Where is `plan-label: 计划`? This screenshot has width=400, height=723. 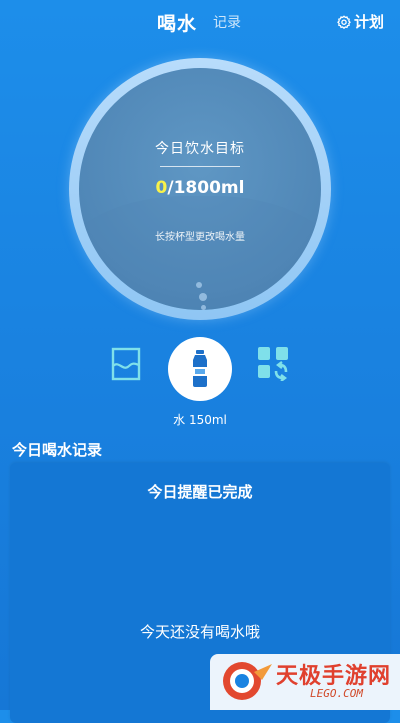 plan-label: 计划 is located at coordinates (368, 22).